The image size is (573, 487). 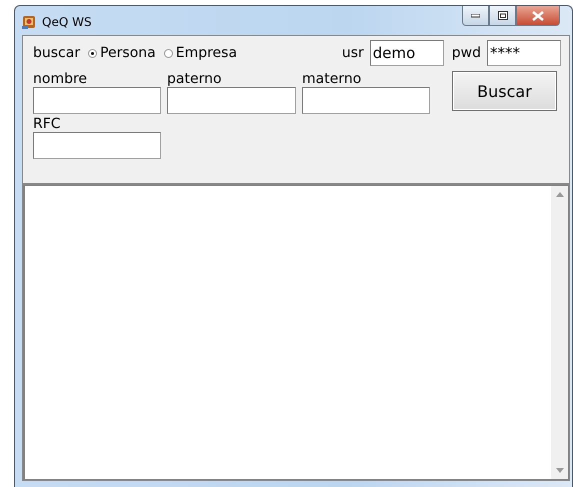 I want to click on field-label: pwd, so click(x=466, y=53).